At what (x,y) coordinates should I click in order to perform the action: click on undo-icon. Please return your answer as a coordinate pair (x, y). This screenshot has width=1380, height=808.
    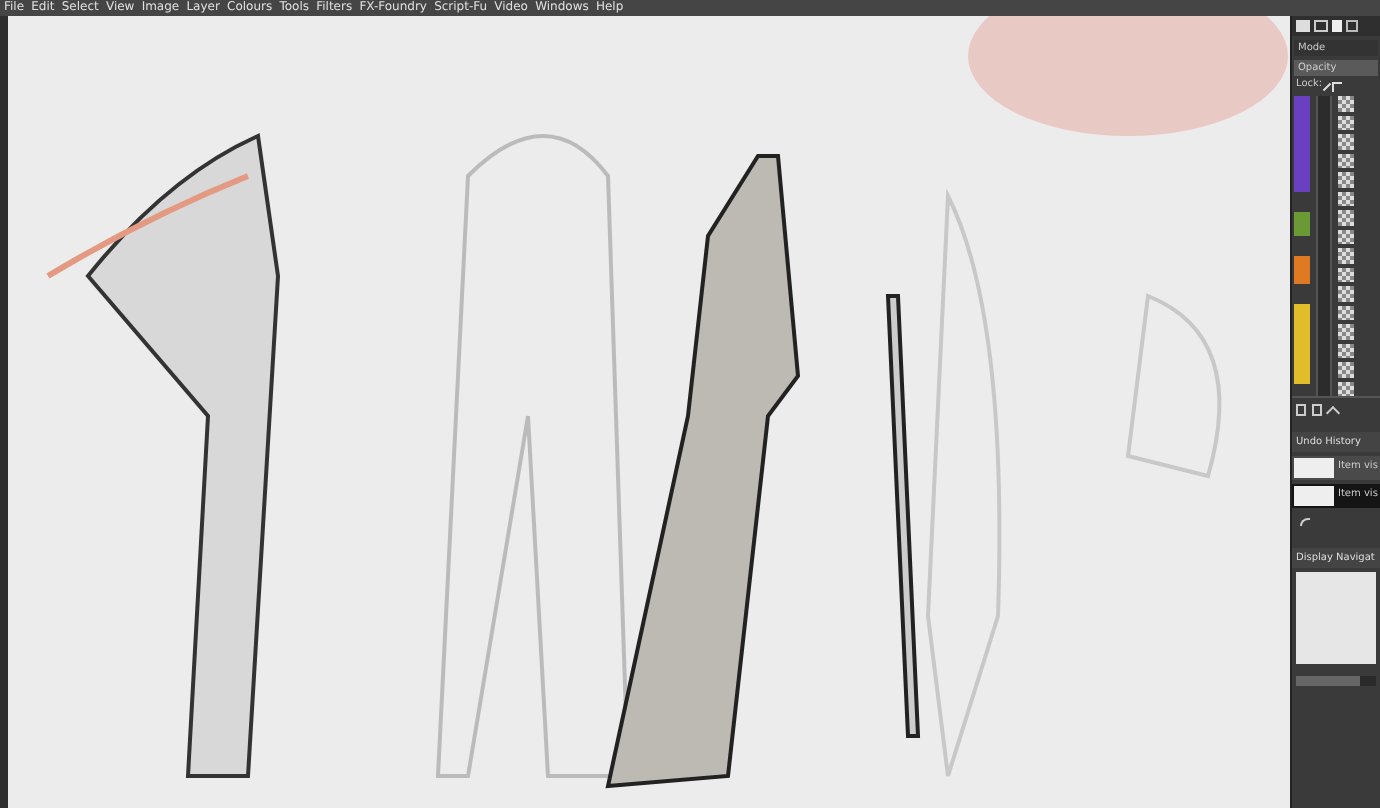
    Looking at the image, I should click on (1305, 522).